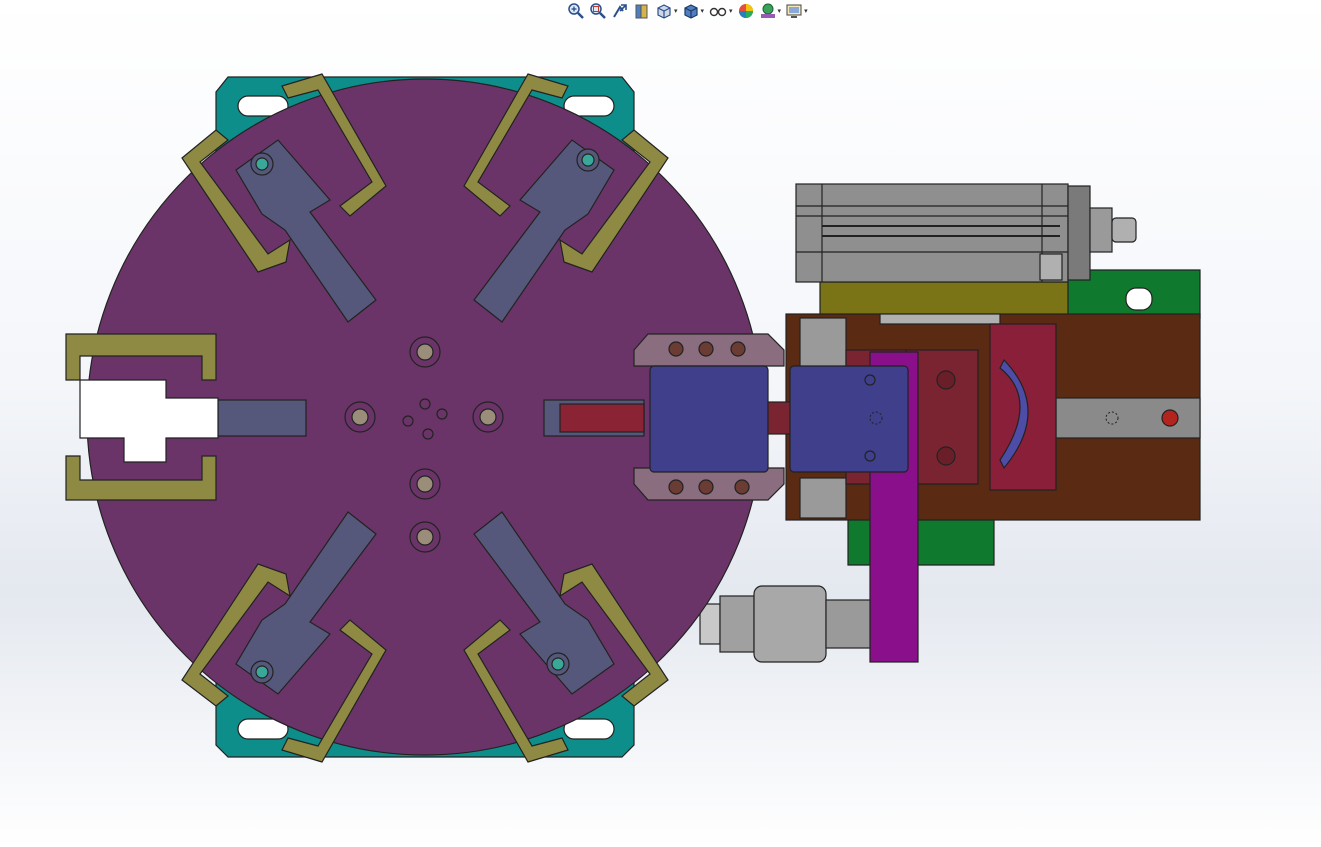 The height and width of the screenshot is (847, 1321). I want to click on heads-up-view-toolbar: ▾ ▾ ▾ ▾ ▾, so click(687, 11).